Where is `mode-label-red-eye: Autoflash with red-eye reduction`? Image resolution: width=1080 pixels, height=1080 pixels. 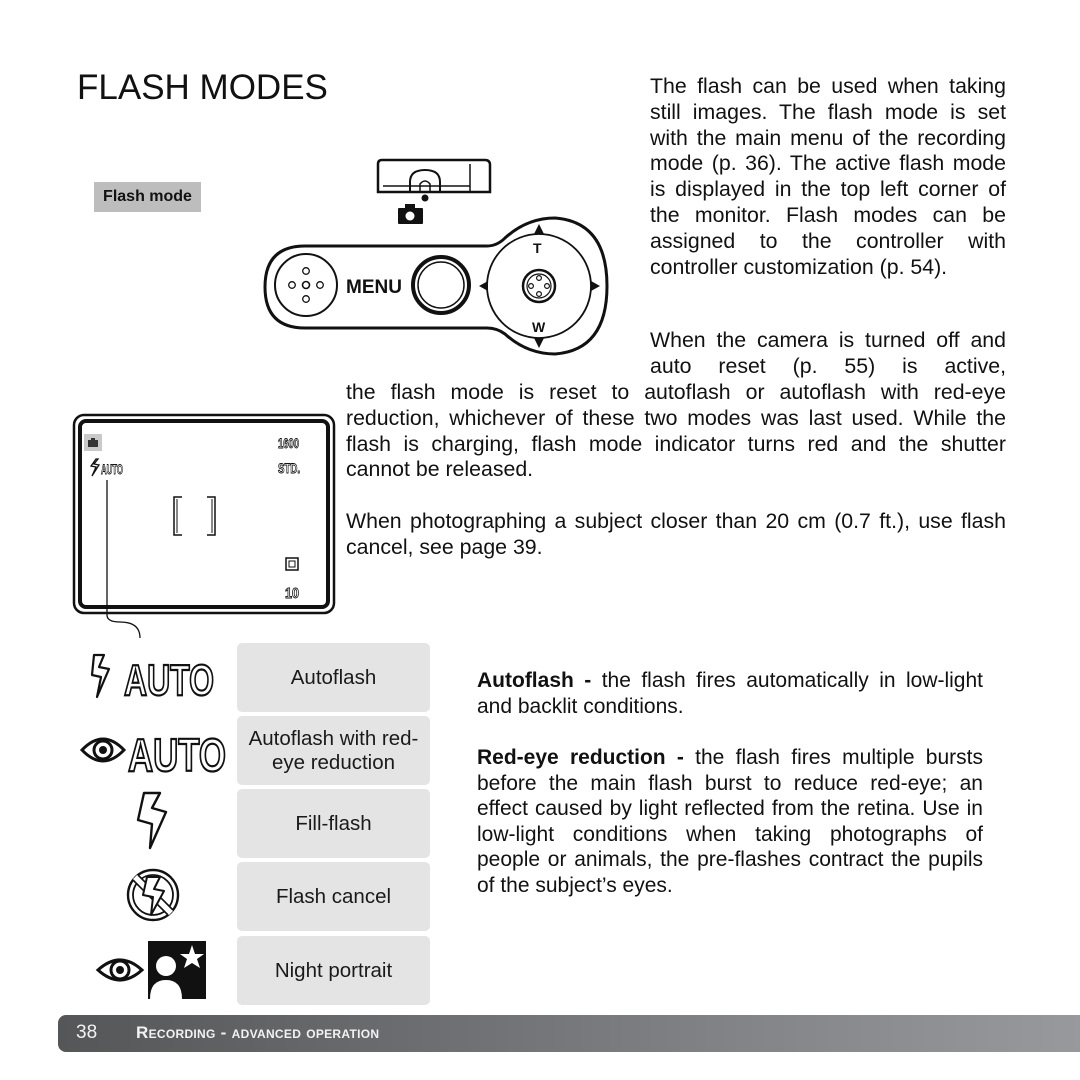 mode-label-red-eye: Autoflash with red-eye reduction is located at coordinates (333, 750).